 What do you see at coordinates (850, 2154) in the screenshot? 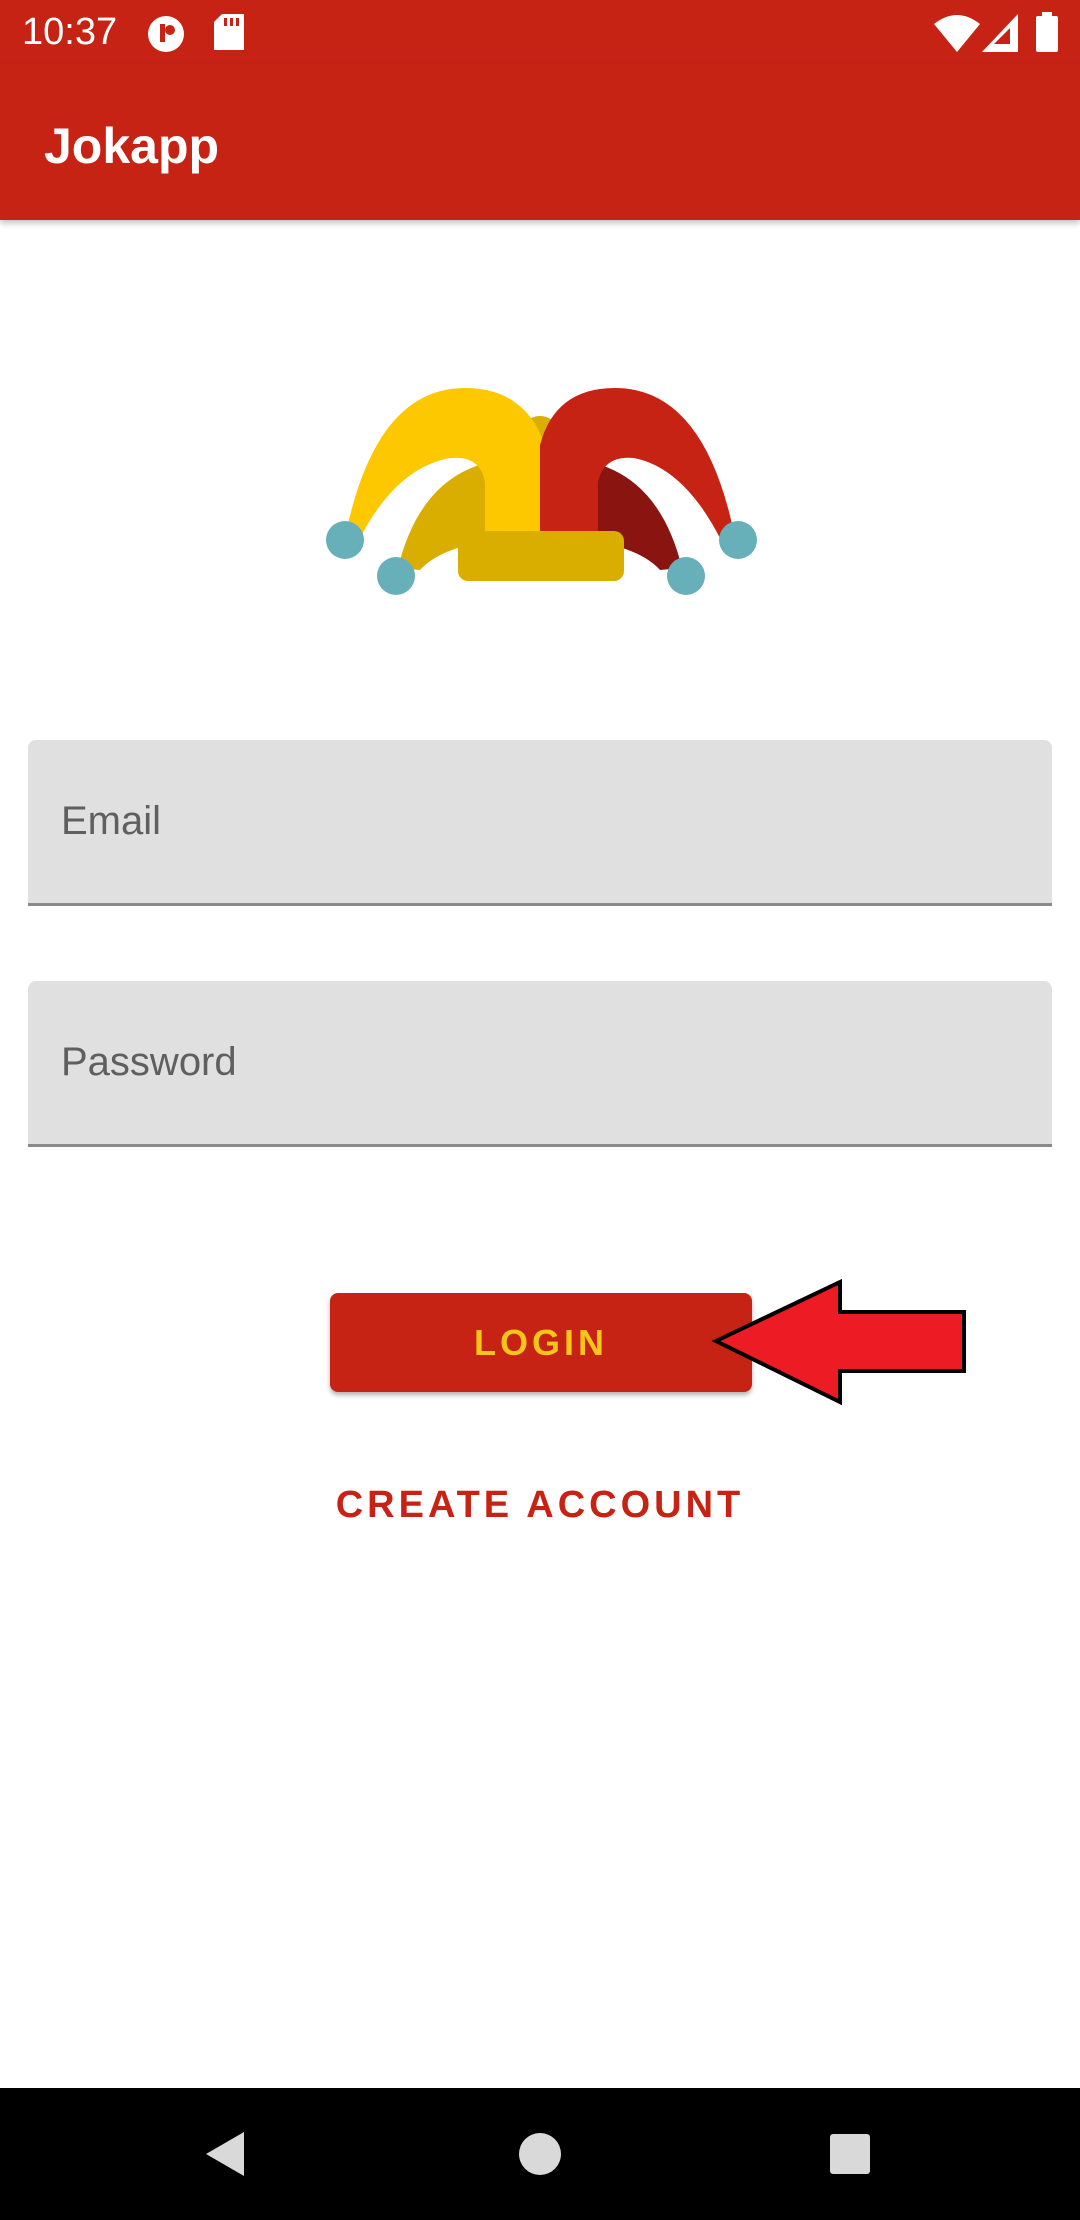
I see `recents-icon` at bounding box center [850, 2154].